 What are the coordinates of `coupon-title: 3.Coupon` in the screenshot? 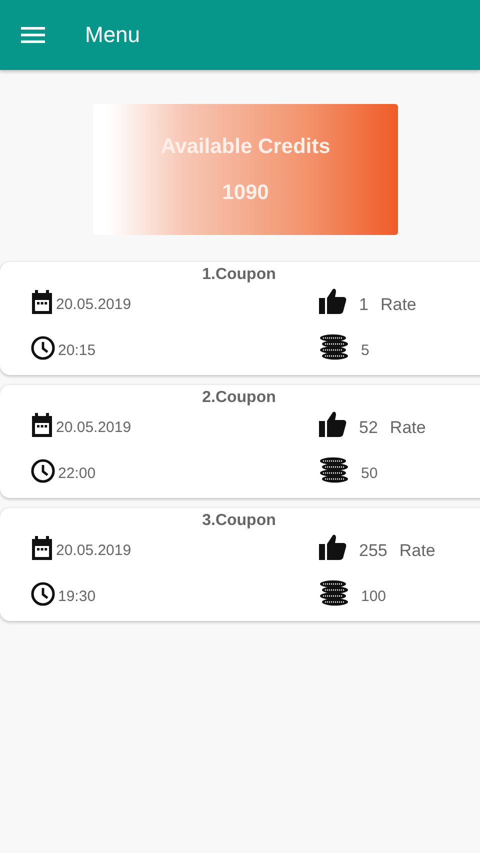 It's located at (239, 521).